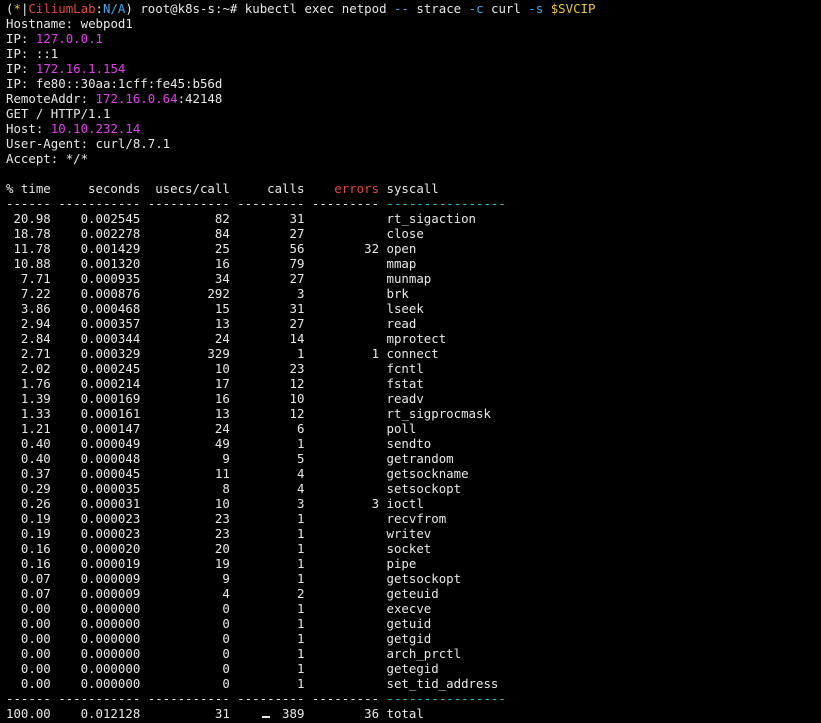 The width and height of the screenshot is (821, 723). Describe the element at coordinates (192, 578) in the screenshot. I see `cell-usecs: 9` at that location.